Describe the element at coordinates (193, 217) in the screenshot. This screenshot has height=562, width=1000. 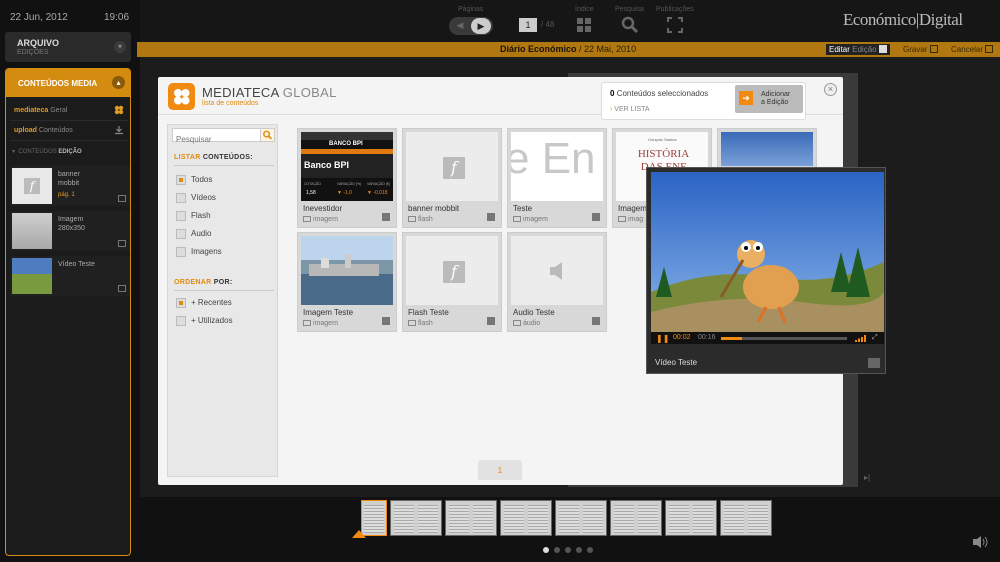
I see `filter-flash: Flash` at that location.